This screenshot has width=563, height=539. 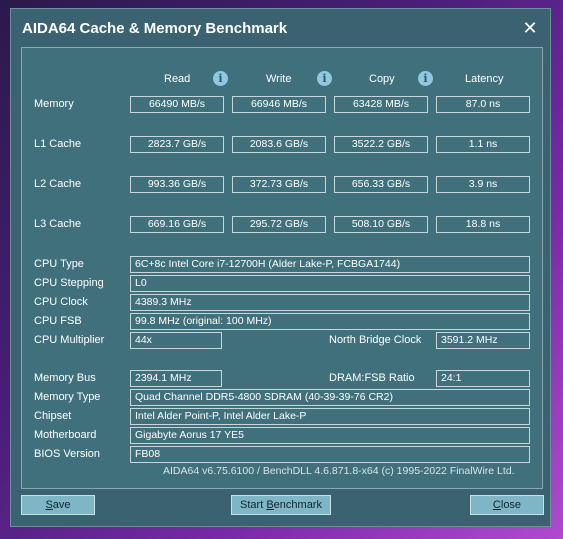 What do you see at coordinates (372, 378) in the screenshot?
I see `dram-fsb-ratio-label: DRAM:FSB Ratio` at bounding box center [372, 378].